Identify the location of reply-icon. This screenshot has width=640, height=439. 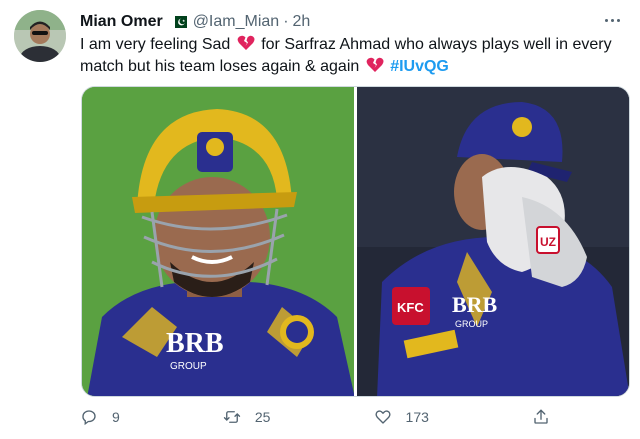
(89, 418).